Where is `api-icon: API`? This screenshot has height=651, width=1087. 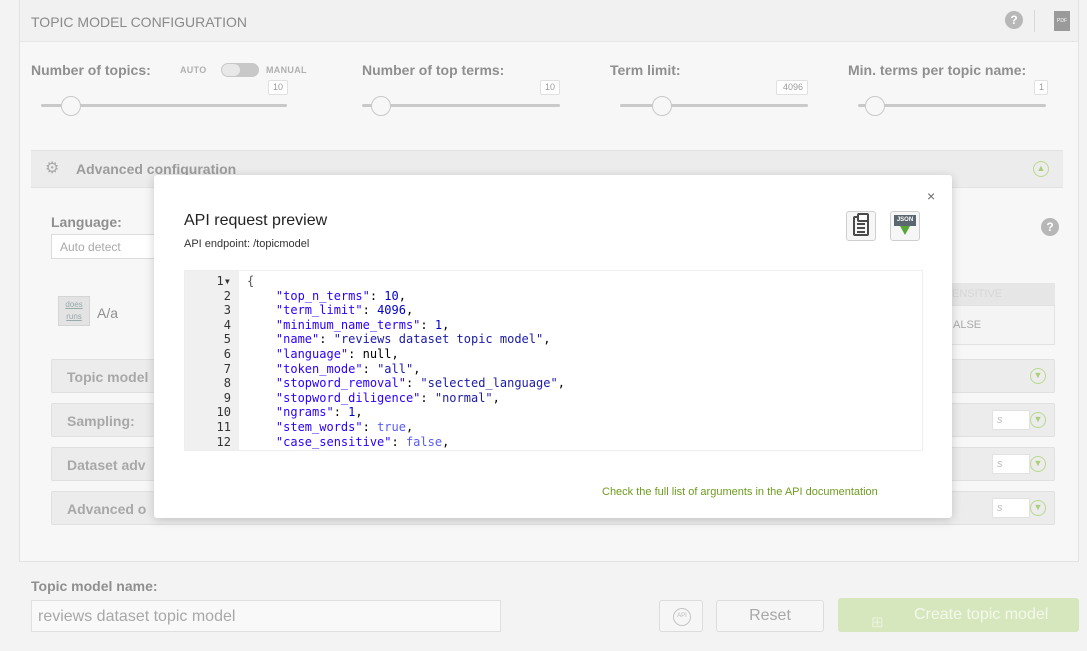
api-icon: API is located at coordinates (682, 617).